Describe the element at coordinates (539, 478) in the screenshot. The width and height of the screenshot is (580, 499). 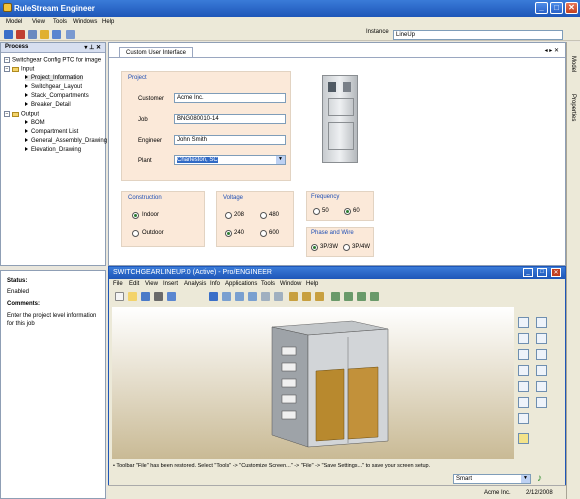
I see `regenerate-icon: ♪` at that location.